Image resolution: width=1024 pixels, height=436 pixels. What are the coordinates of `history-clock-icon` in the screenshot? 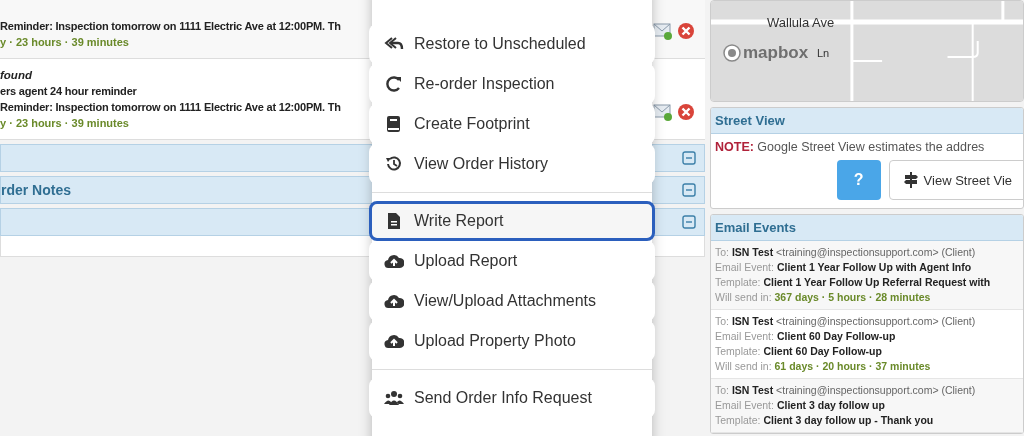 It's located at (394, 164).